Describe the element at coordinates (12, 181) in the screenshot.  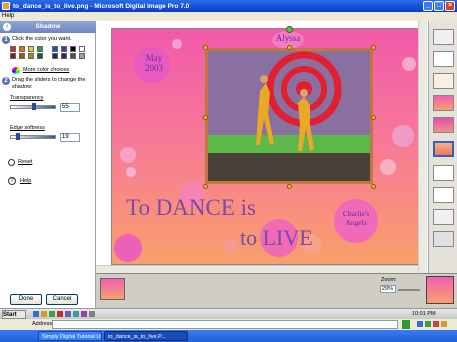
I see `help-icon: ?` at that location.